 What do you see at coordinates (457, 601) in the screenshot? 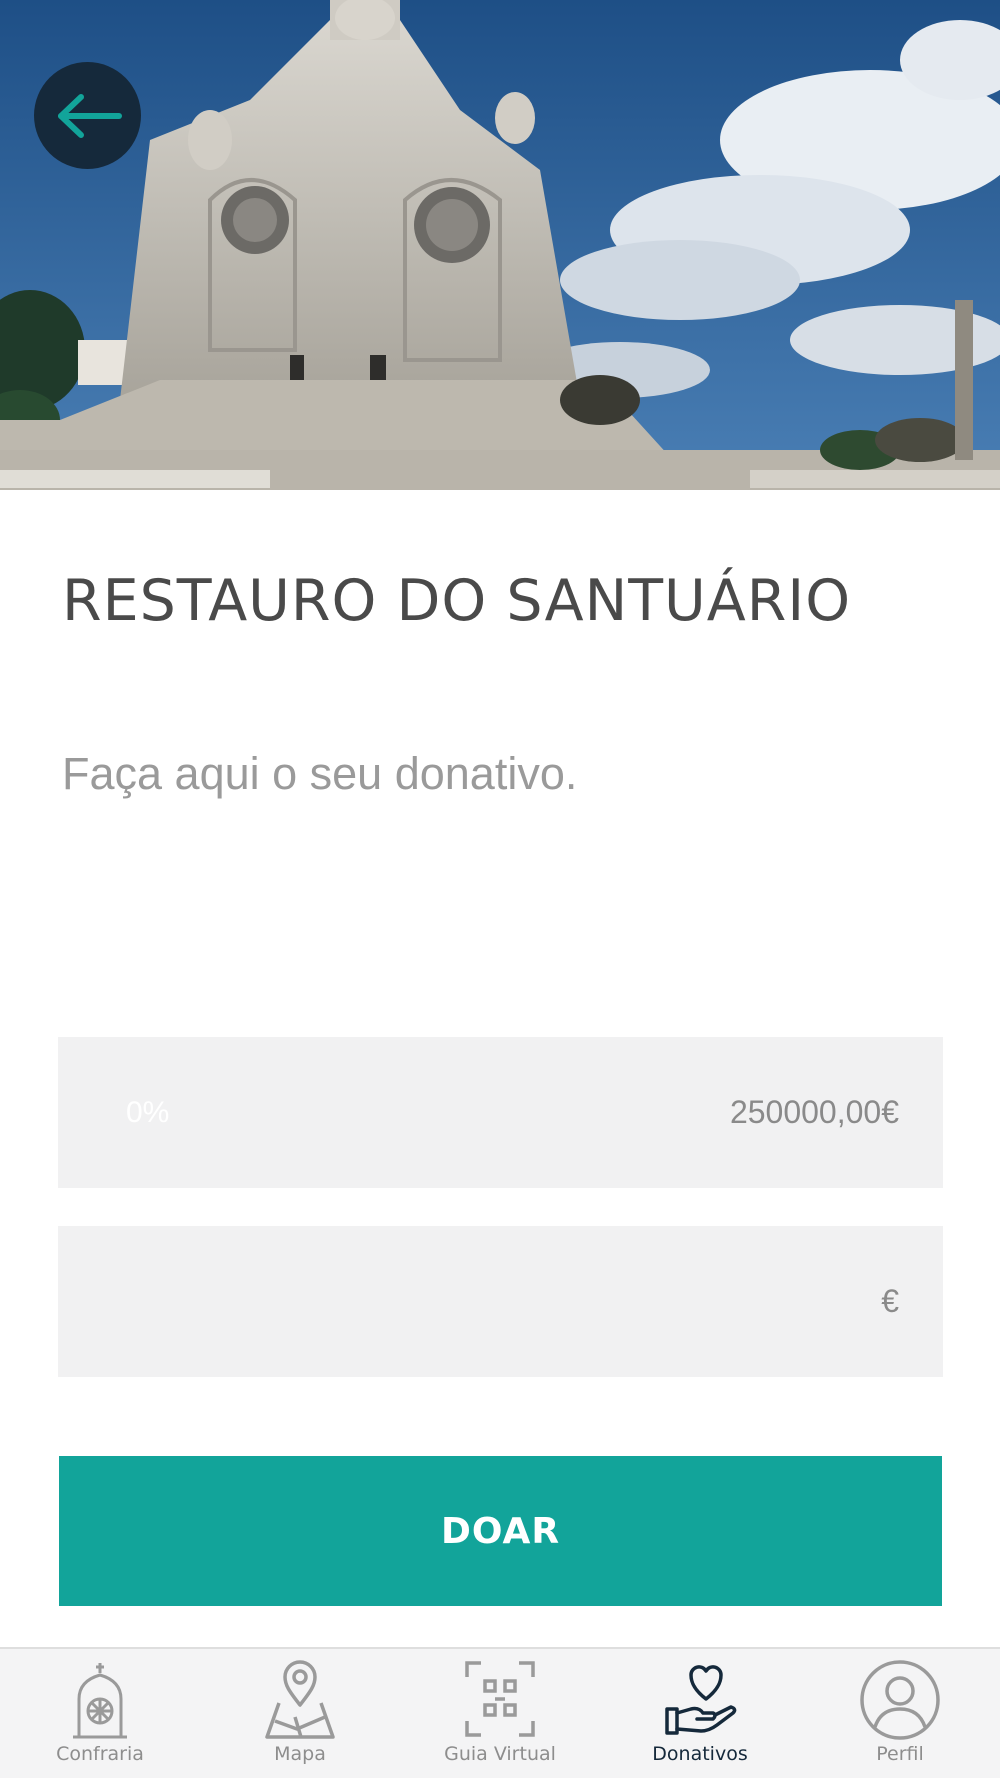
I see `page-title: RESTAURO DO SANTUÁRIO` at bounding box center [457, 601].